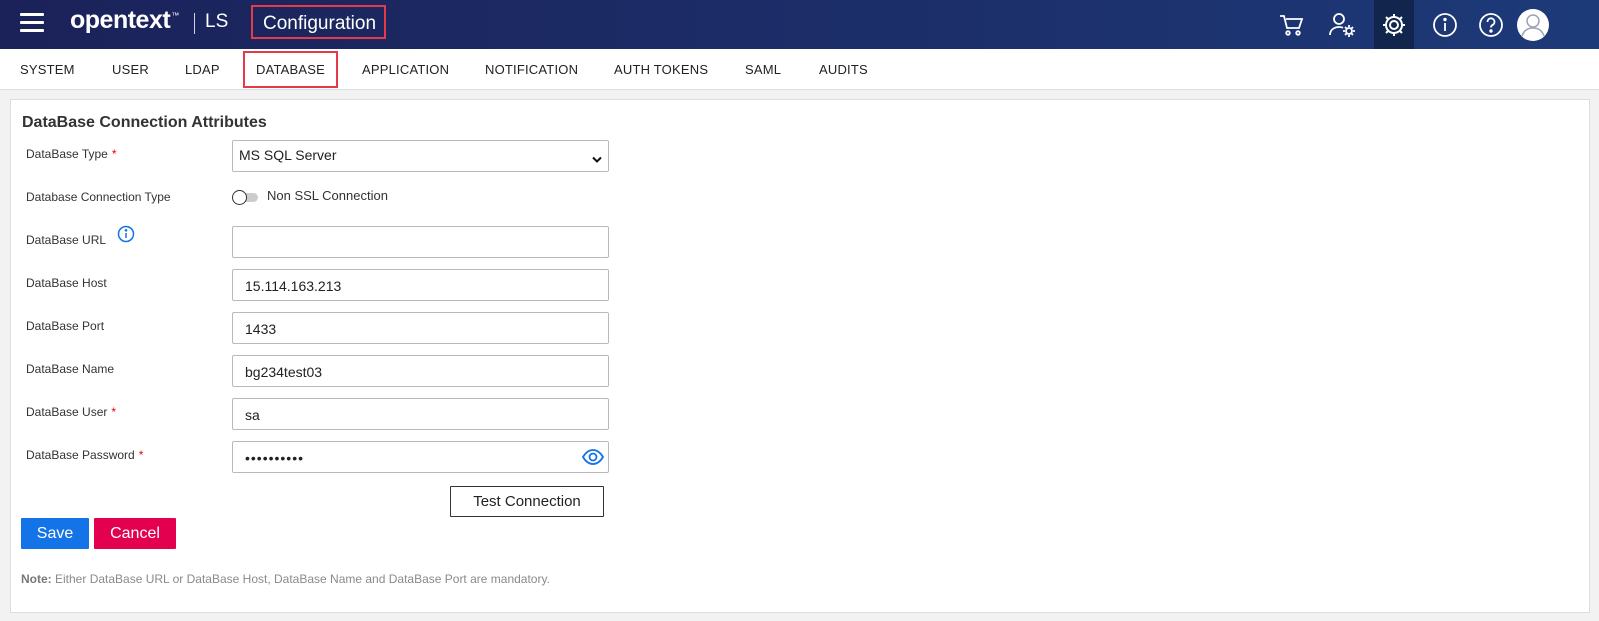  What do you see at coordinates (1342, 24) in the screenshot?
I see `user-settings-icon` at bounding box center [1342, 24].